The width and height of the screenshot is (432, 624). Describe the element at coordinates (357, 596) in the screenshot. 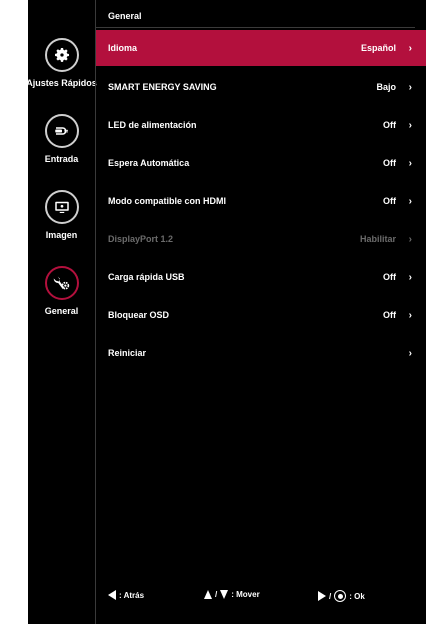

I see `footer-ok-label: : Ok` at that location.